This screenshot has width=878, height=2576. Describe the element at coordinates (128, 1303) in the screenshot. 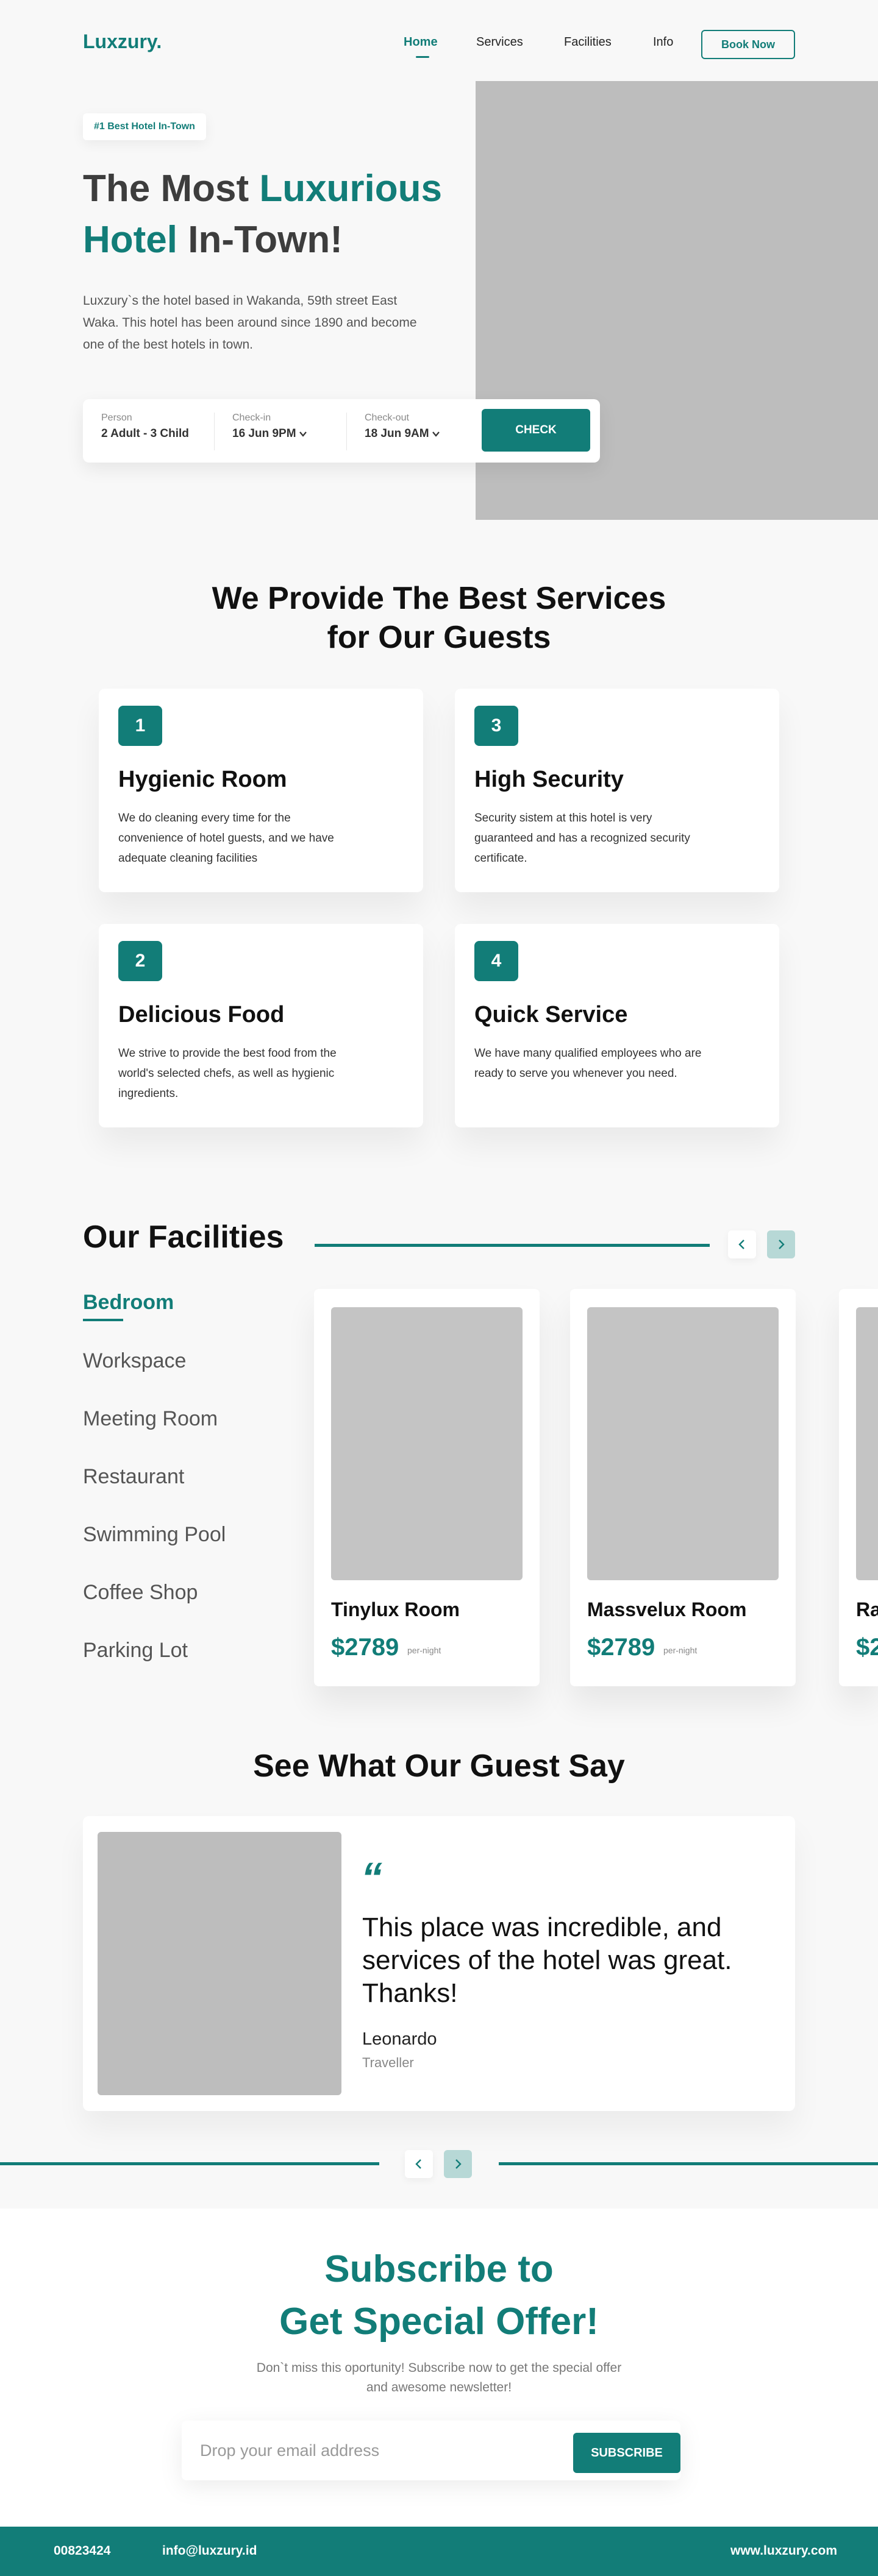

I see `facility-tab-bedroom: Bedroom` at that location.